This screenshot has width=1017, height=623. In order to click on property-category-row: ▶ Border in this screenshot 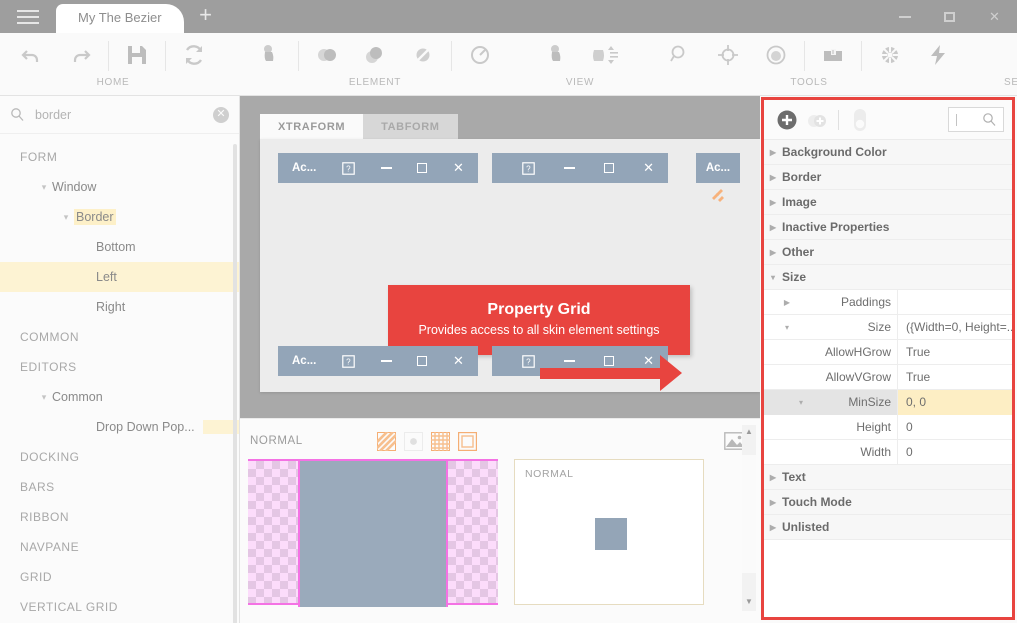, I will do `click(888, 177)`.